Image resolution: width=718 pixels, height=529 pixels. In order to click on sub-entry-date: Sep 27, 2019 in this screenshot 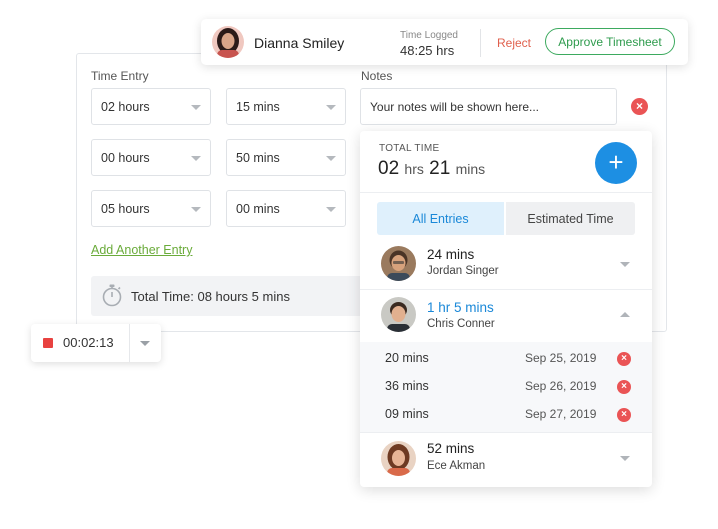, I will do `click(561, 414)`.